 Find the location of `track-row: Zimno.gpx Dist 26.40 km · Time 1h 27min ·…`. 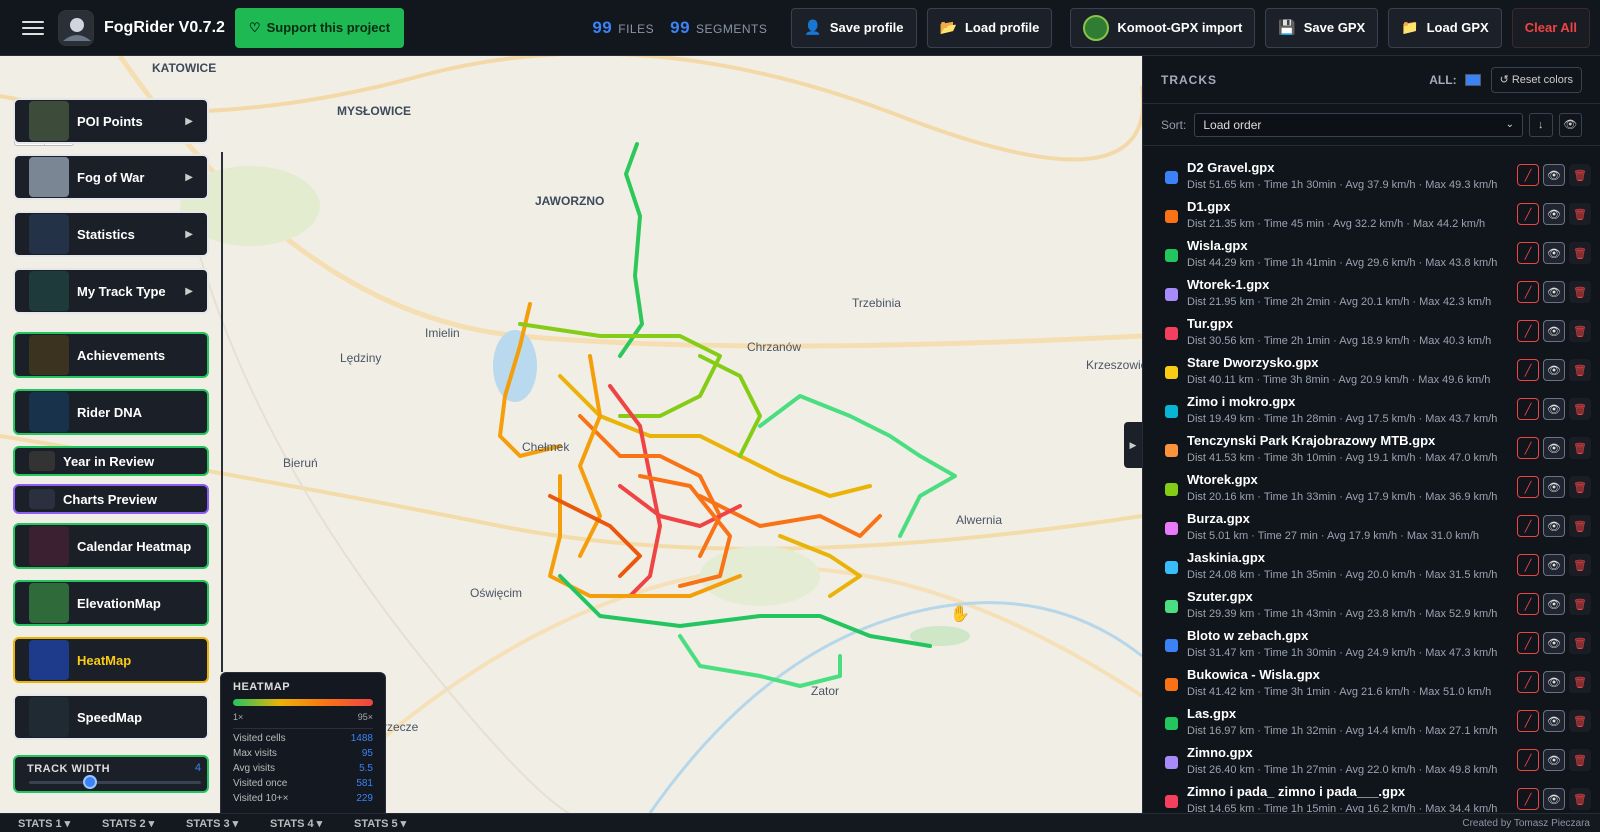

track-row: Zimno.gpx Dist 26.40 km · Time 1h 27min ·… is located at coordinates (1371, 760).